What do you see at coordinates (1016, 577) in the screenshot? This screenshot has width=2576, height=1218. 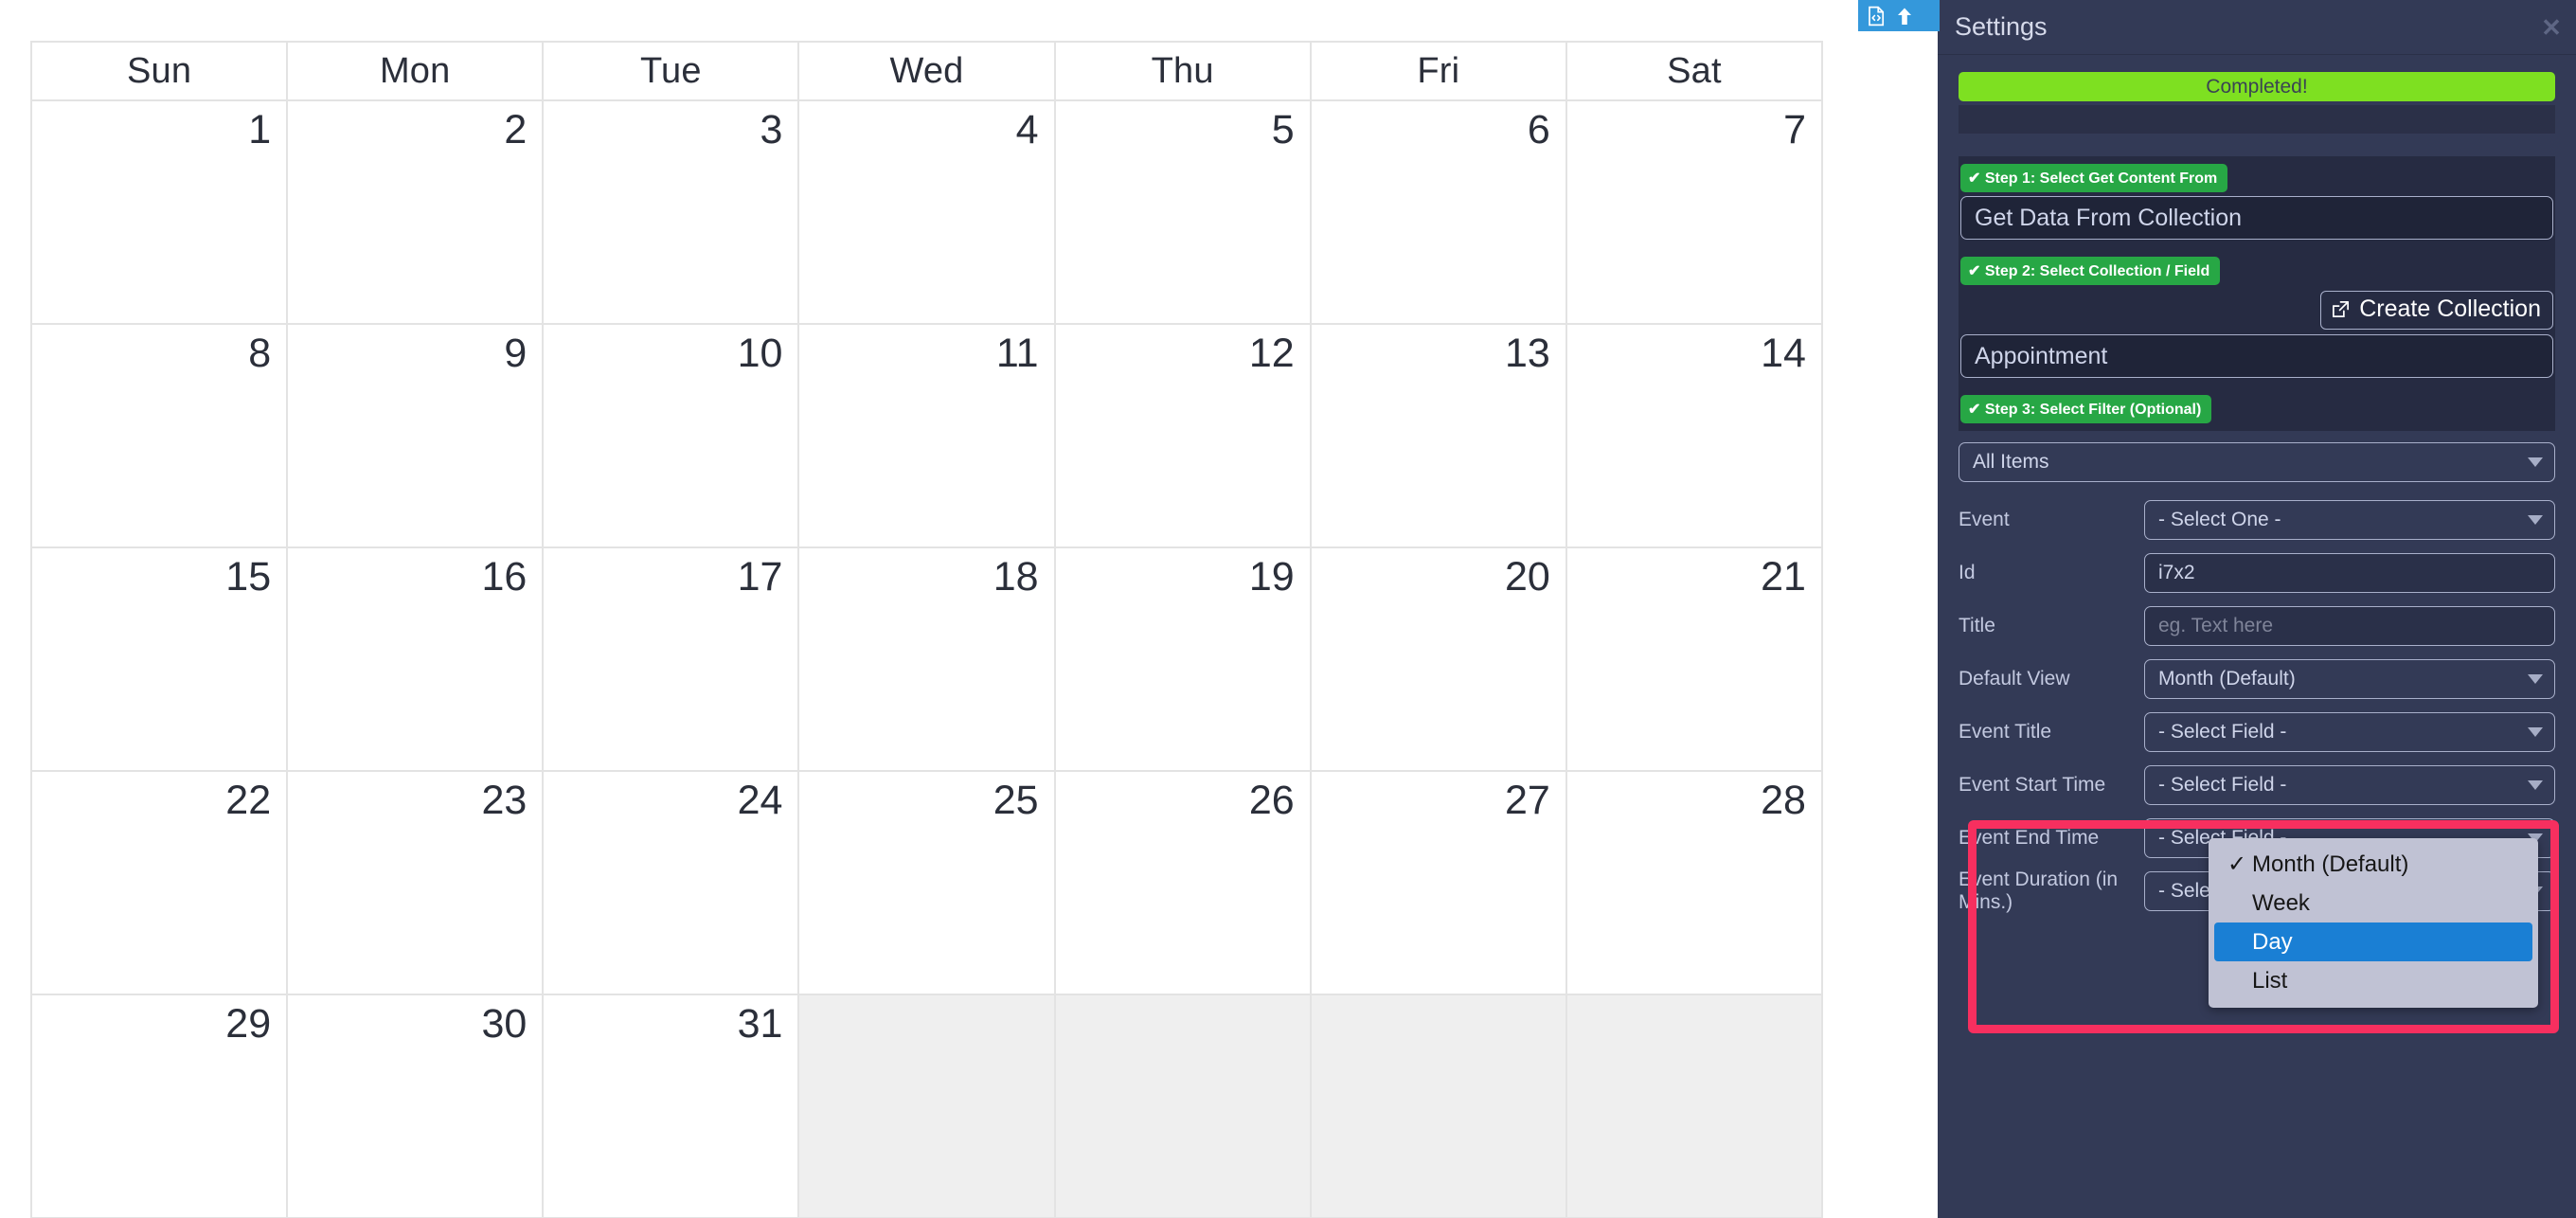 I see `calendar-day-number: 18` at bounding box center [1016, 577].